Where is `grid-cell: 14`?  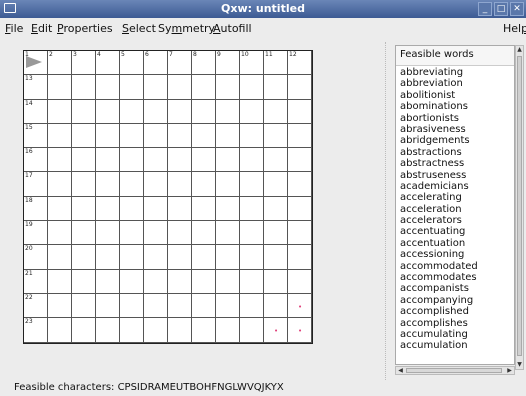
grid-cell: 14 is located at coordinates (36, 111).